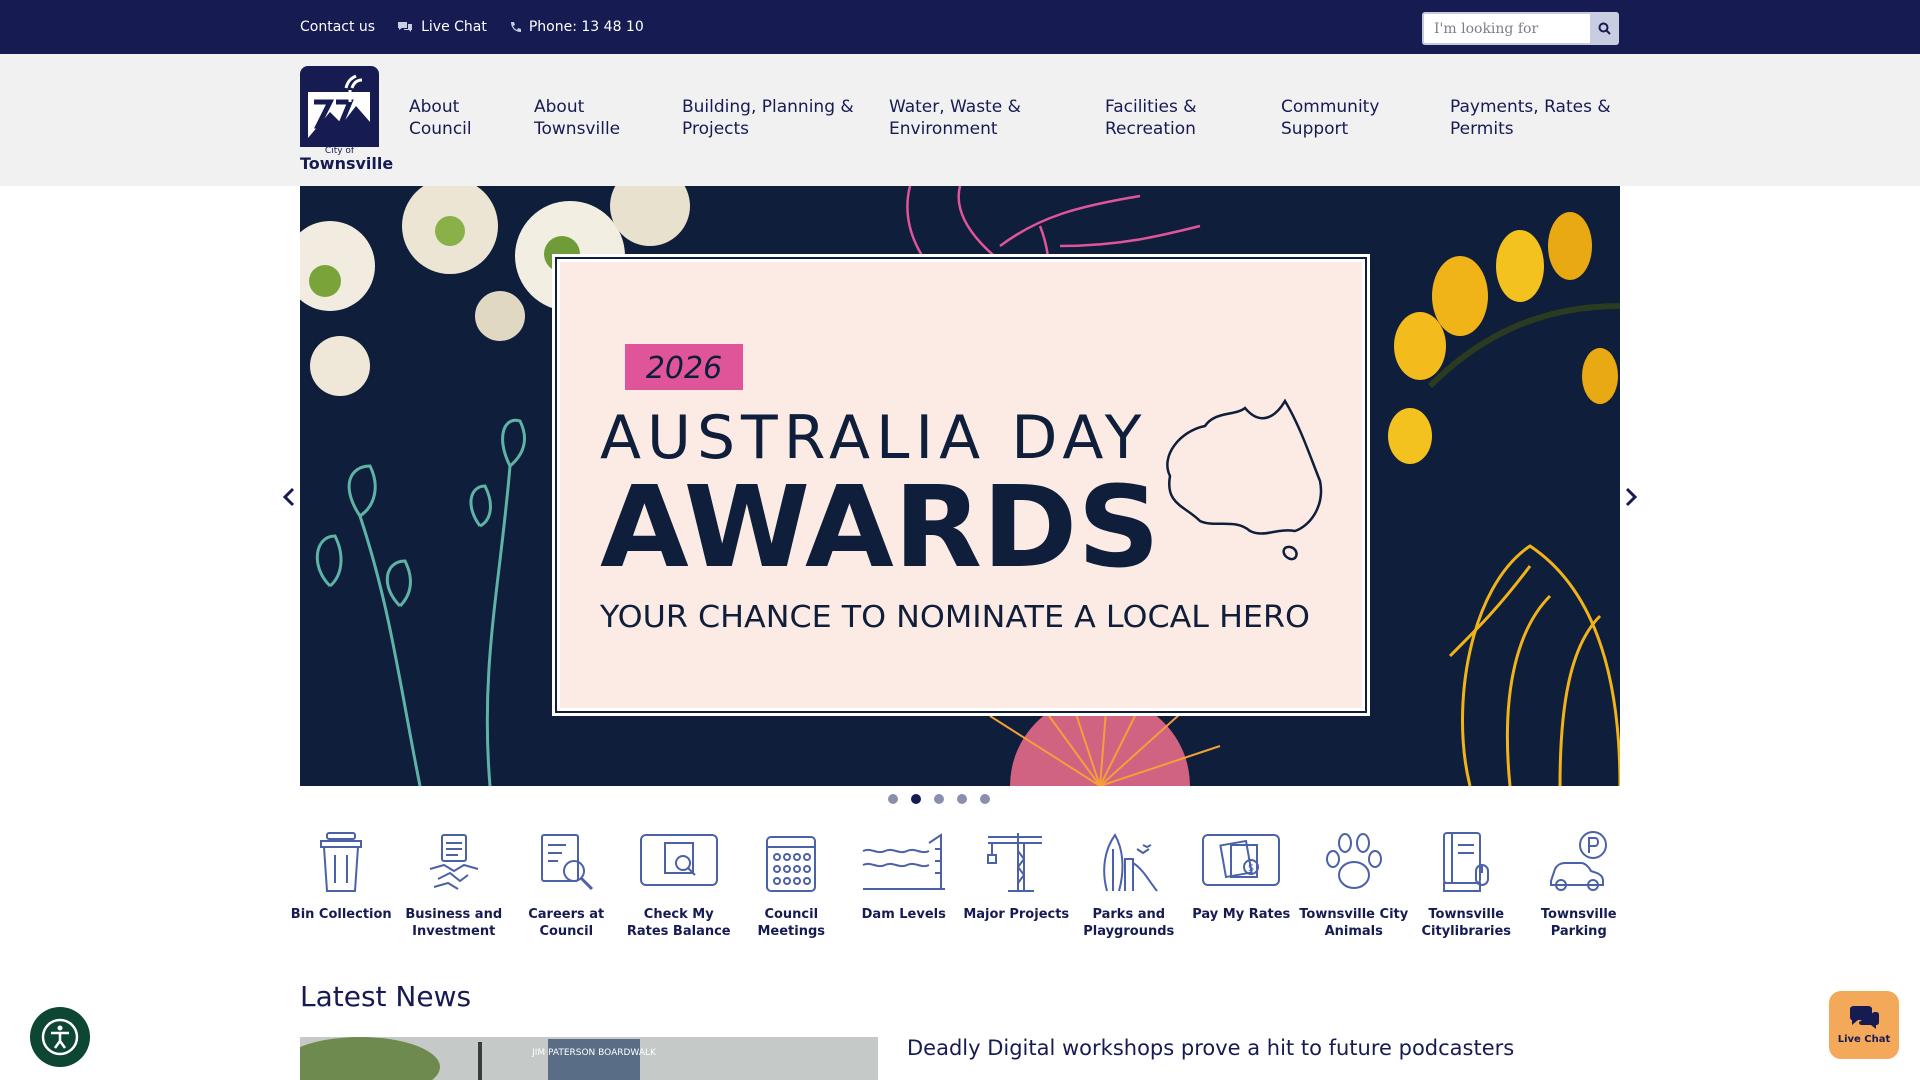  I want to click on nav-community-support: Community Support, so click(1330, 118).